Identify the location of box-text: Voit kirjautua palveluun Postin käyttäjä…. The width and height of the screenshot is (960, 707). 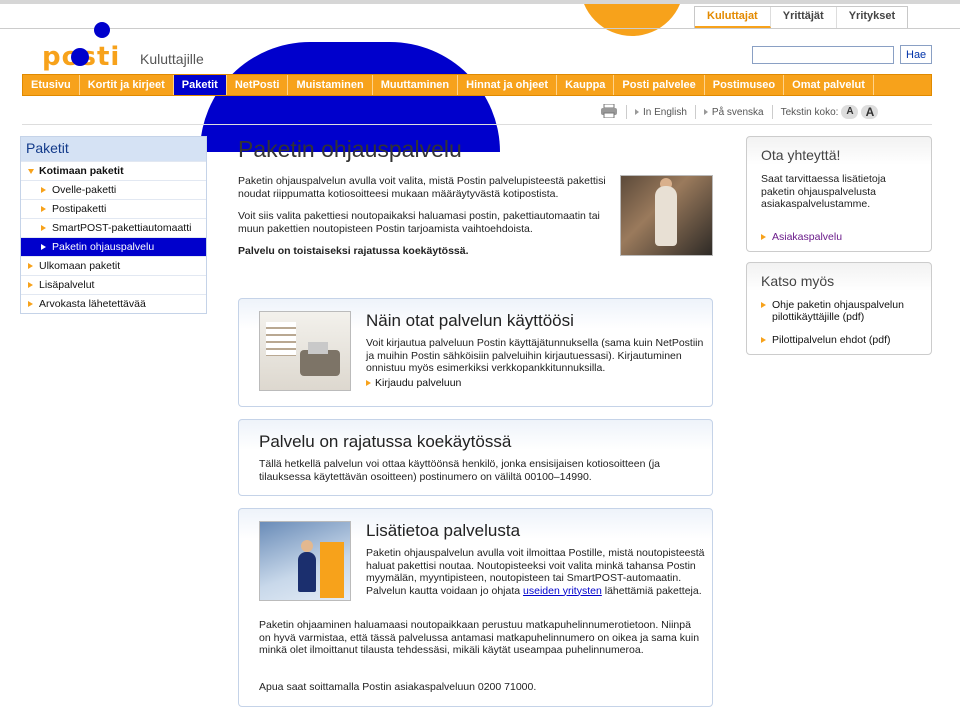
(535, 355).